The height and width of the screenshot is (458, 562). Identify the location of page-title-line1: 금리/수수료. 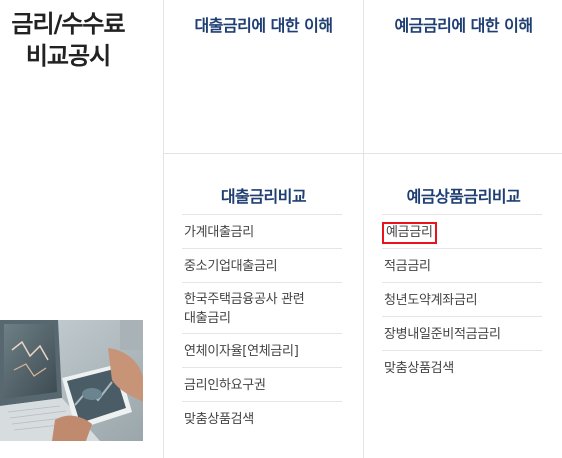
(68, 24).